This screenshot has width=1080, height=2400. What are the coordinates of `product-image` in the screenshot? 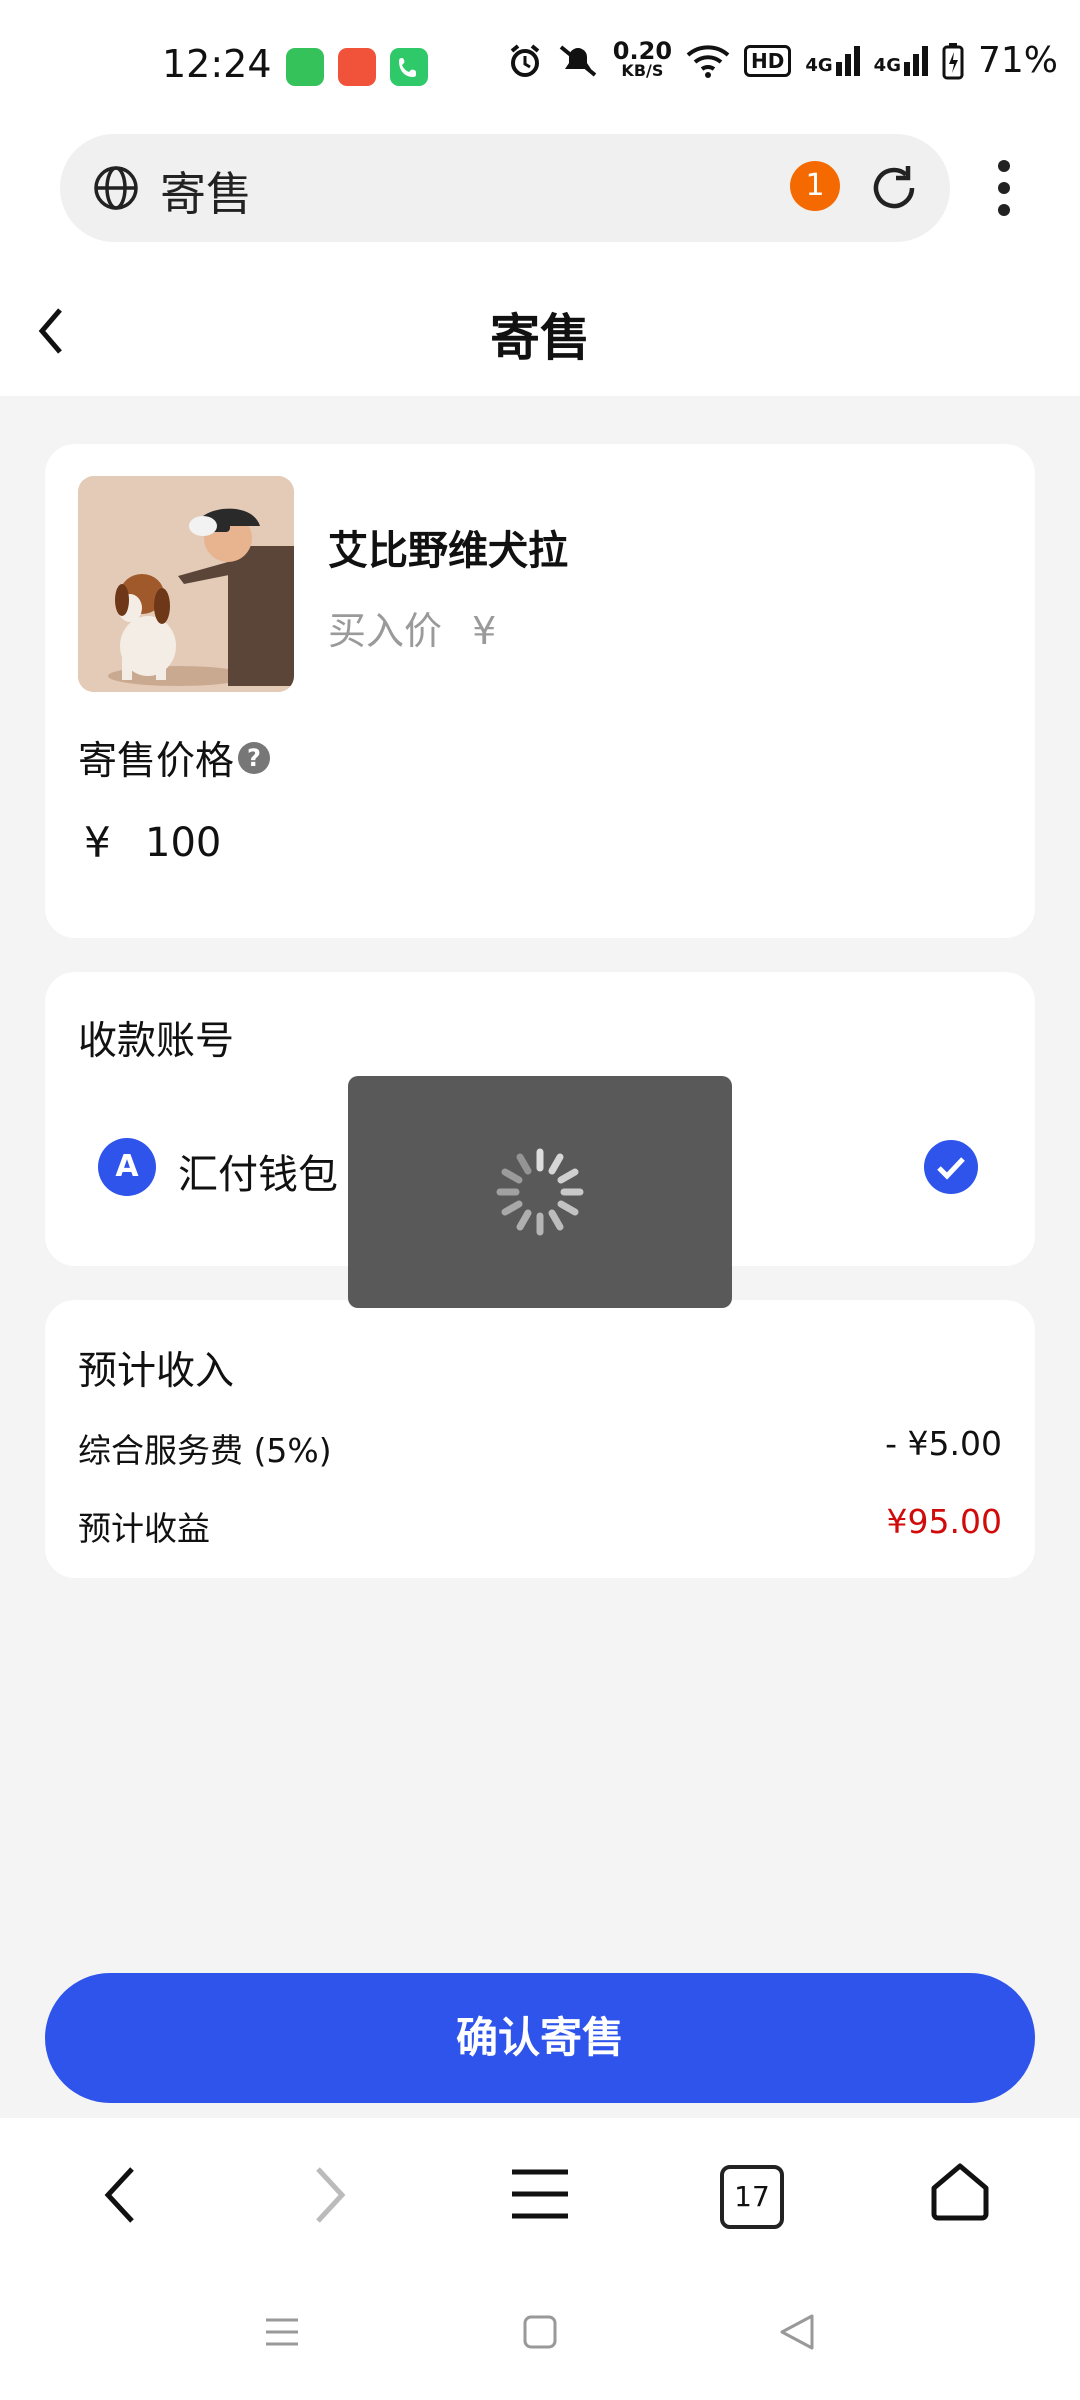 It's located at (186, 584).